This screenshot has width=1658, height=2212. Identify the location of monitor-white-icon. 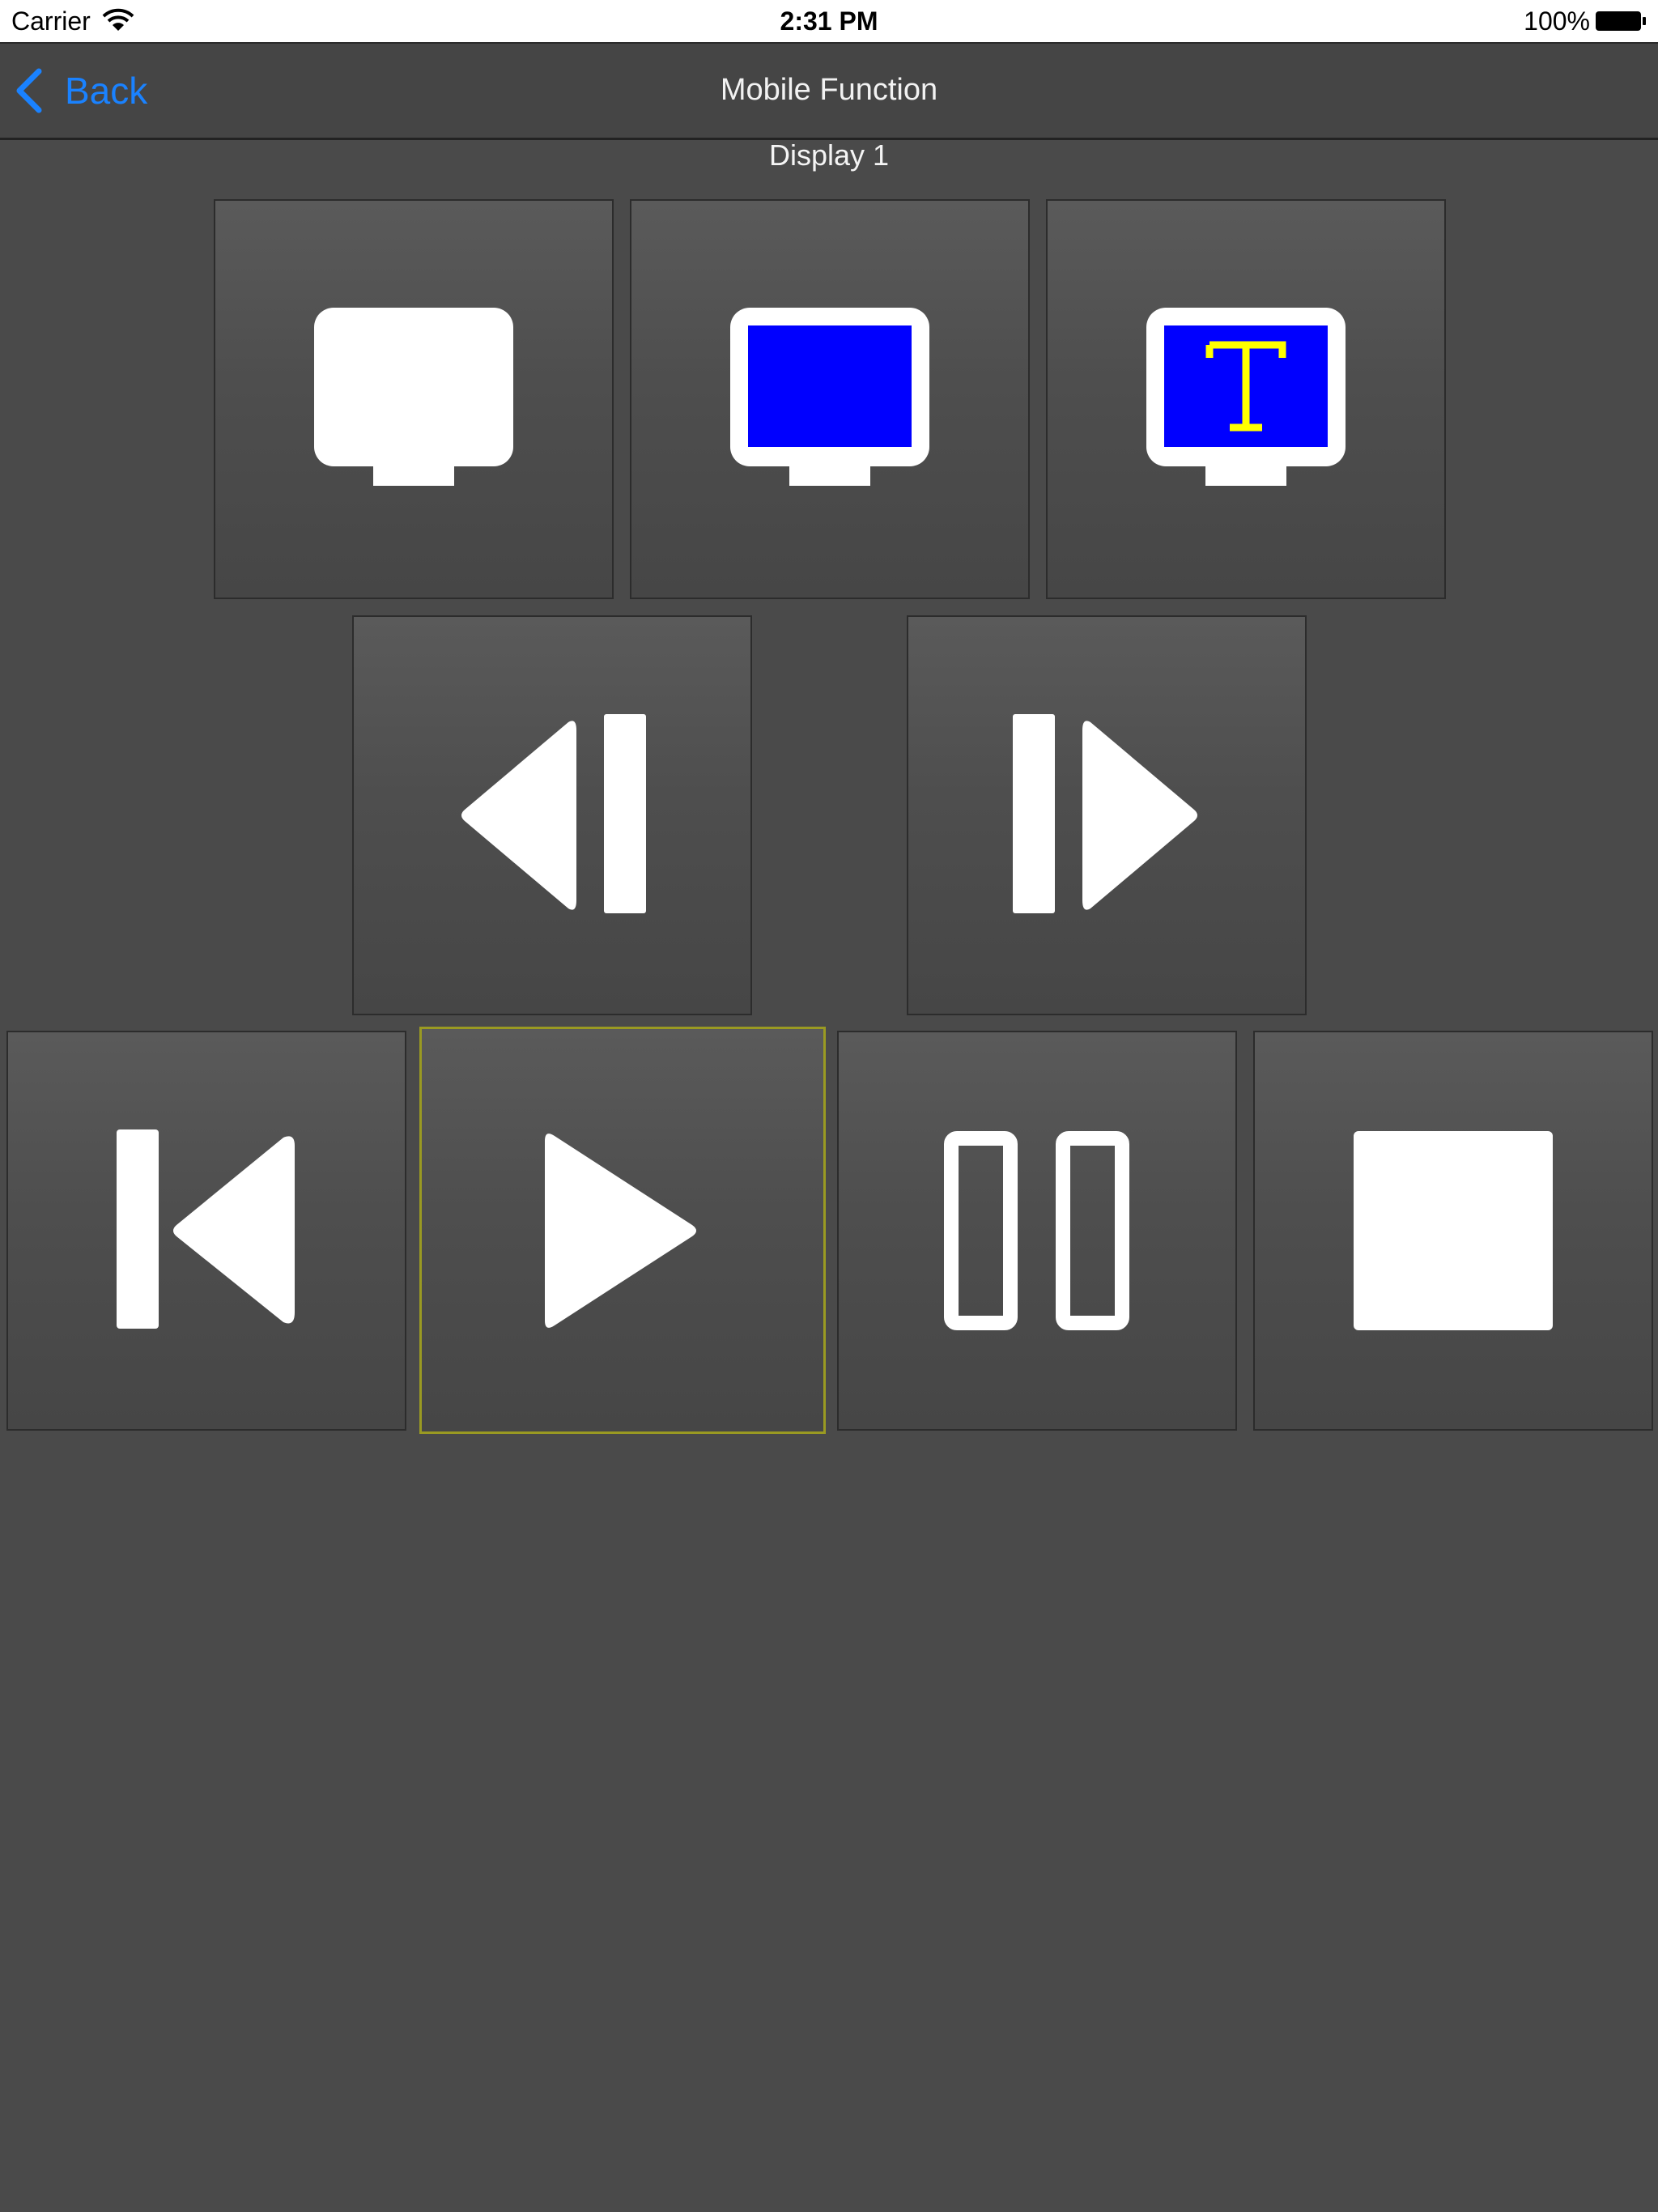
(413, 397).